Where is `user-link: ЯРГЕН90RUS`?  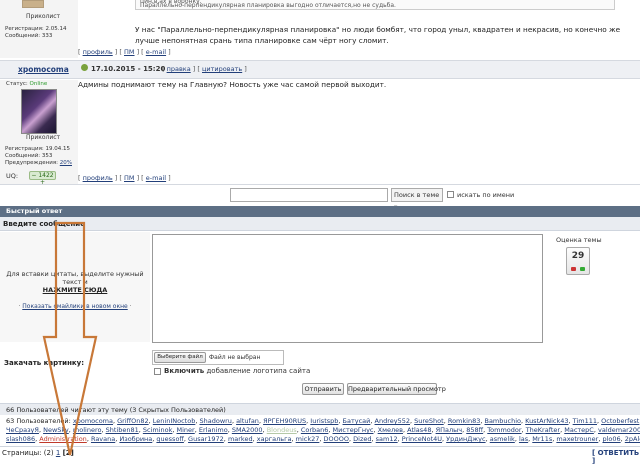 user-link: ЯРГЕН90RUS is located at coordinates (284, 421).